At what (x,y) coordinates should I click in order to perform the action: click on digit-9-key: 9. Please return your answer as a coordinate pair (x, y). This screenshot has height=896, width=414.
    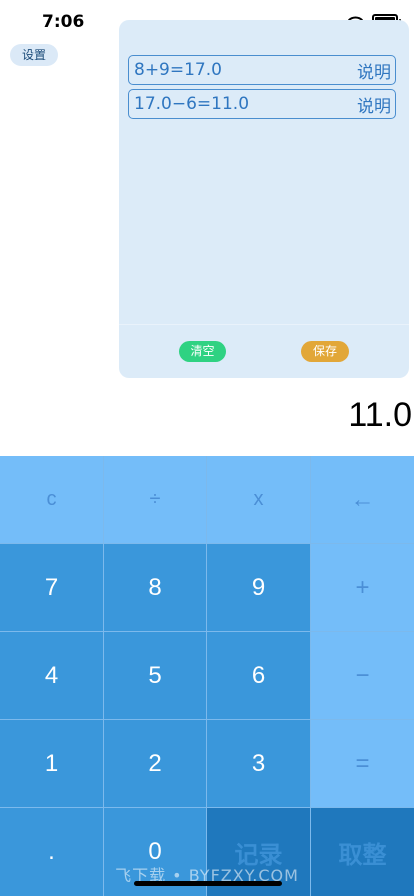
    Looking at the image, I should click on (259, 588).